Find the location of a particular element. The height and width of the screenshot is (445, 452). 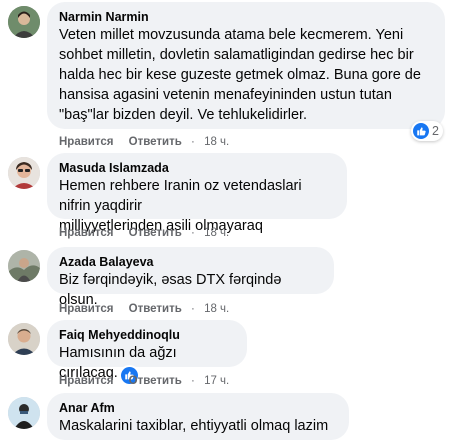

comment-author: Anar Afm is located at coordinates (198, 408).